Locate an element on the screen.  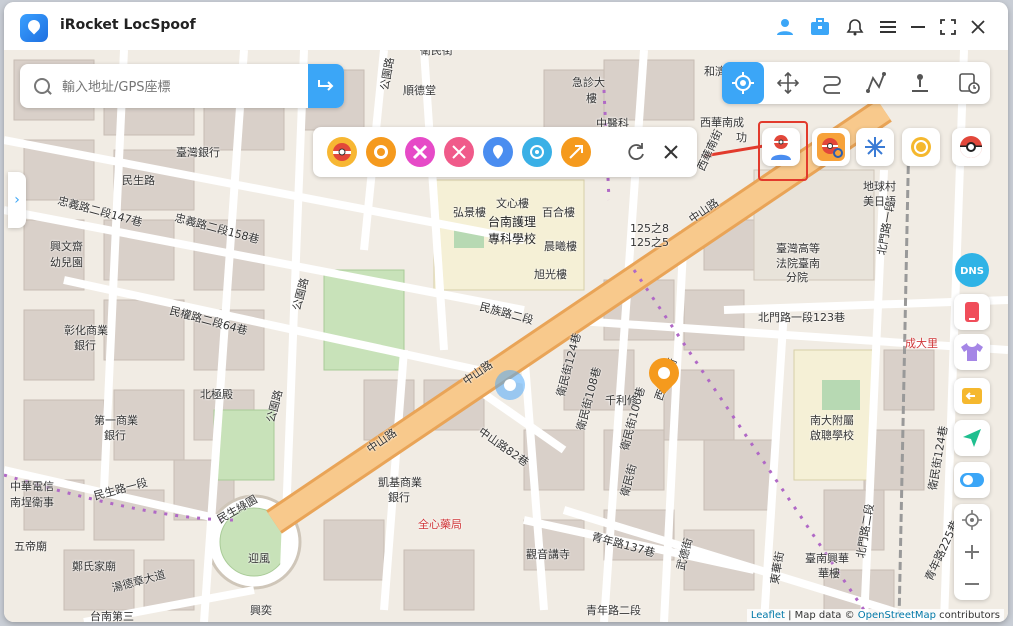
raid-icon is located at coordinates (381, 152).